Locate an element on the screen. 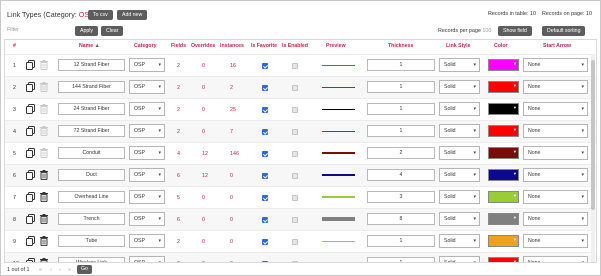 Image resolution: width=601 pixels, height=276 pixels. fields-count: 4 is located at coordinates (178, 154).